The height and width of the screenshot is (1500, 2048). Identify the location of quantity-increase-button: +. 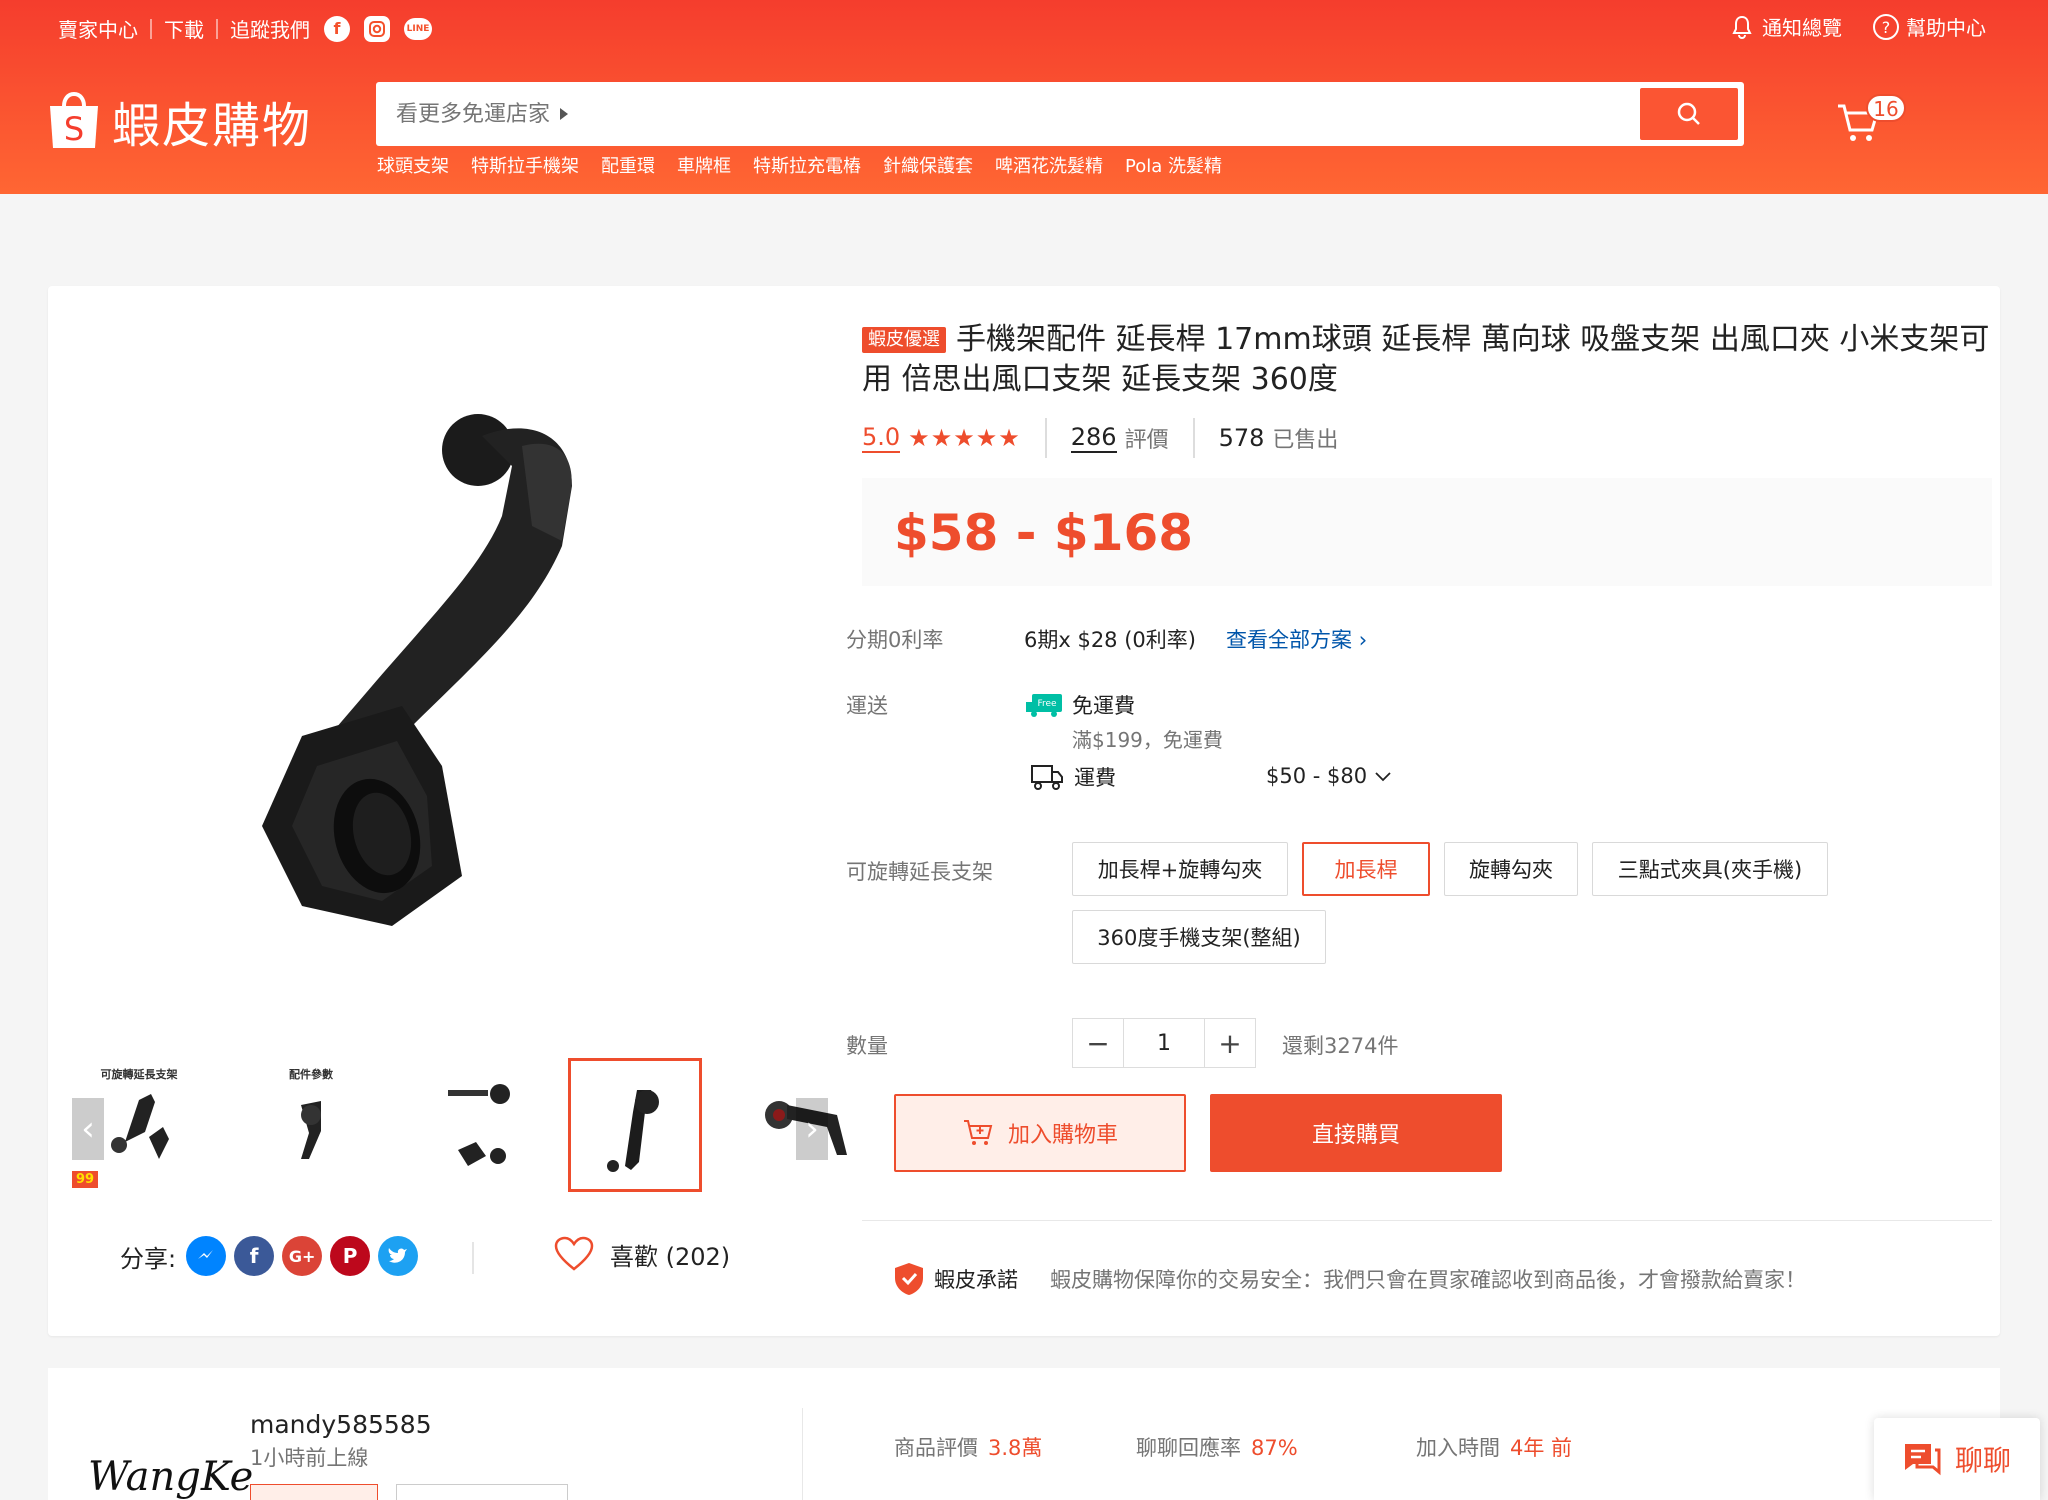
(1230, 1043).